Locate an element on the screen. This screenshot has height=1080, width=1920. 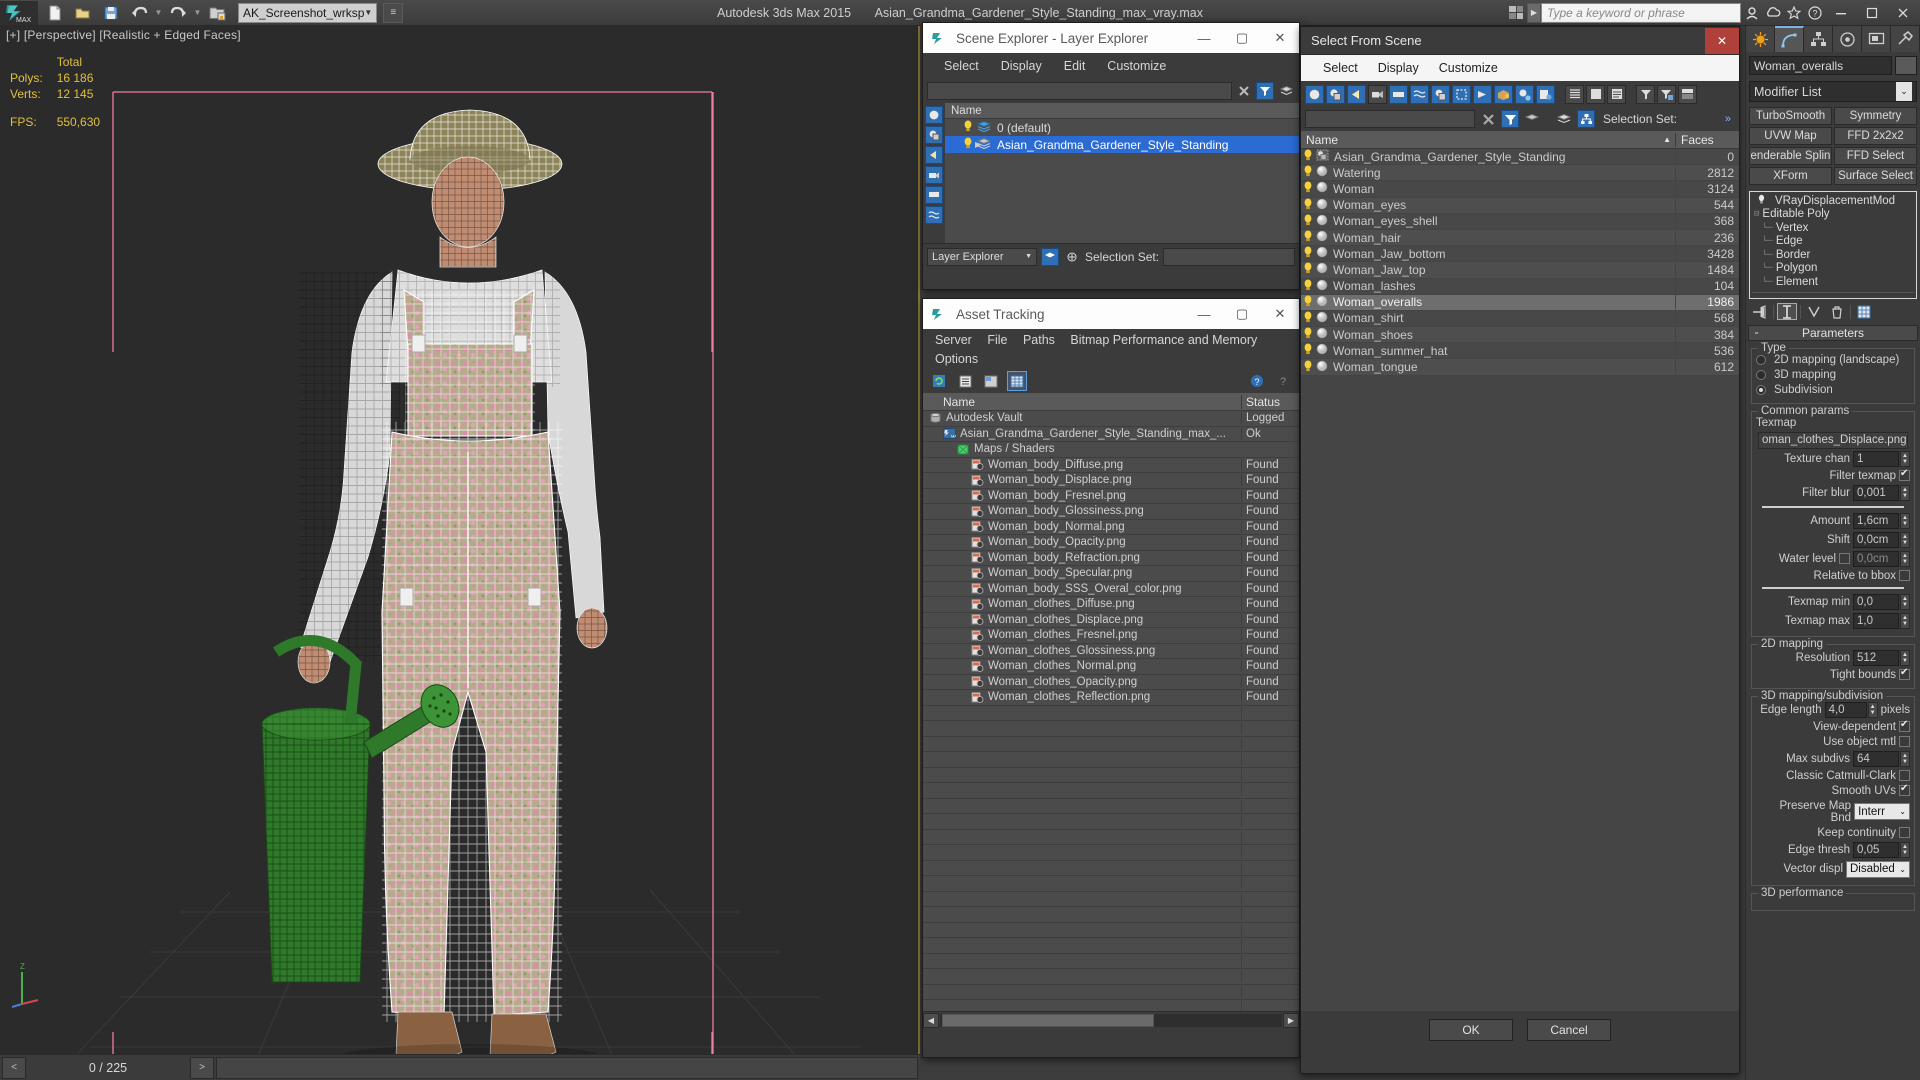
modifier-stack-row: └─ Edge is located at coordinates (1833, 242).